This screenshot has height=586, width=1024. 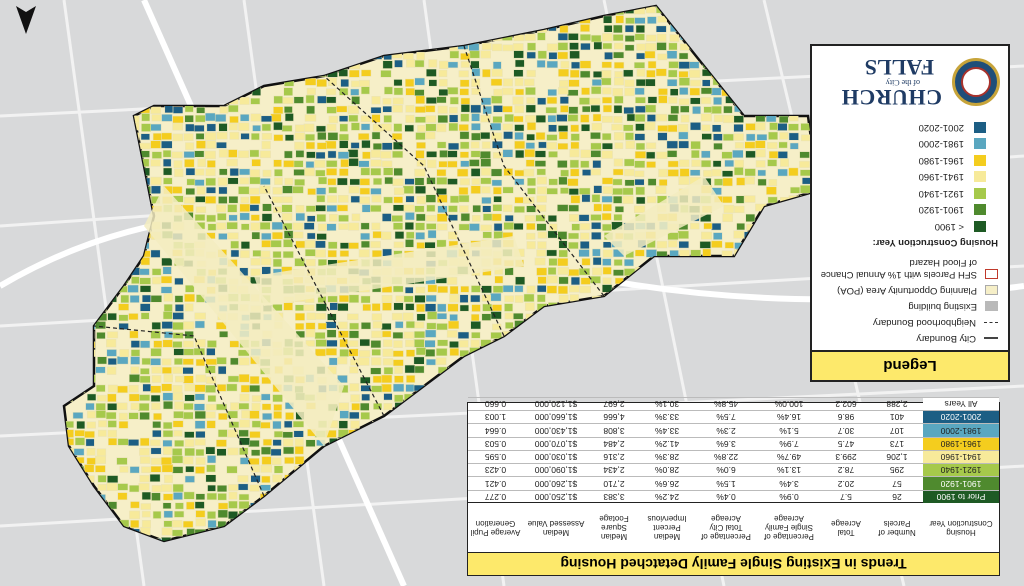 What do you see at coordinates (846, 403) in the screenshot?
I see `table-cell: 602.2` at bounding box center [846, 403].